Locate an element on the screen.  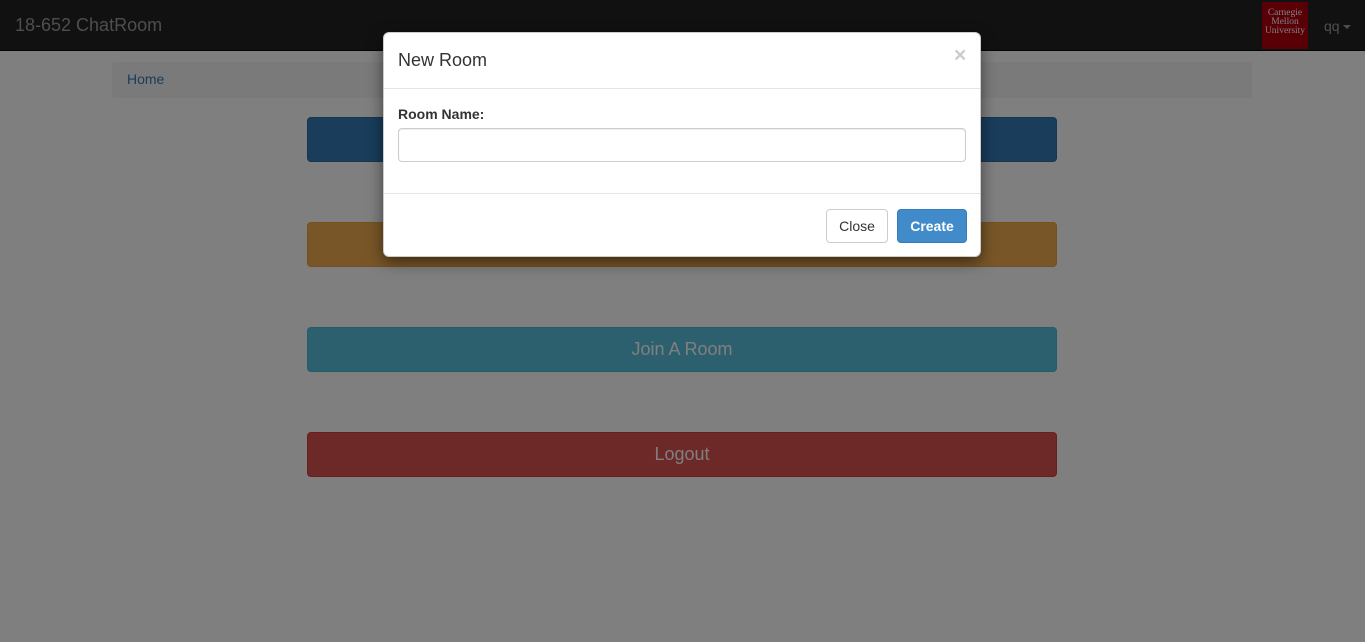
room-name-input is located at coordinates (682, 145).